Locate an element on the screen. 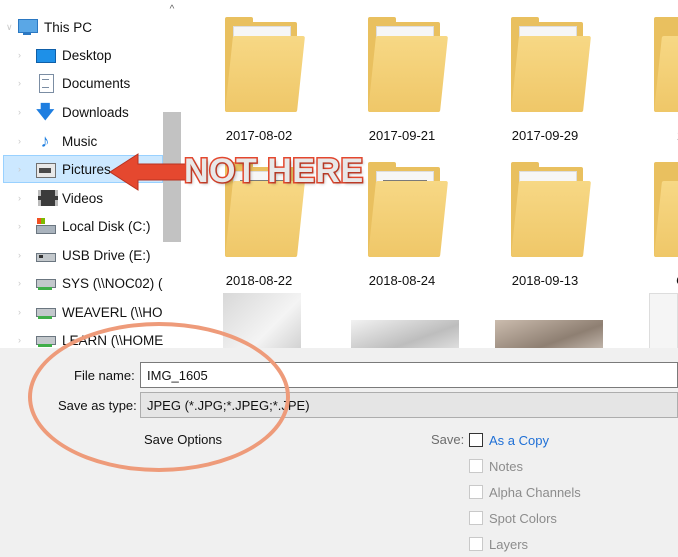  spot-colors-option: Spot Colors is located at coordinates (513, 518).